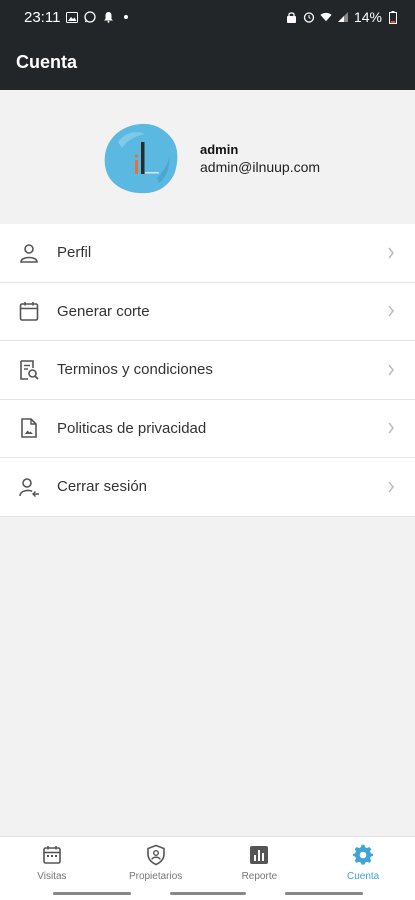 This screenshot has width=415, height=900. I want to click on signal-icon, so click(343, 17).